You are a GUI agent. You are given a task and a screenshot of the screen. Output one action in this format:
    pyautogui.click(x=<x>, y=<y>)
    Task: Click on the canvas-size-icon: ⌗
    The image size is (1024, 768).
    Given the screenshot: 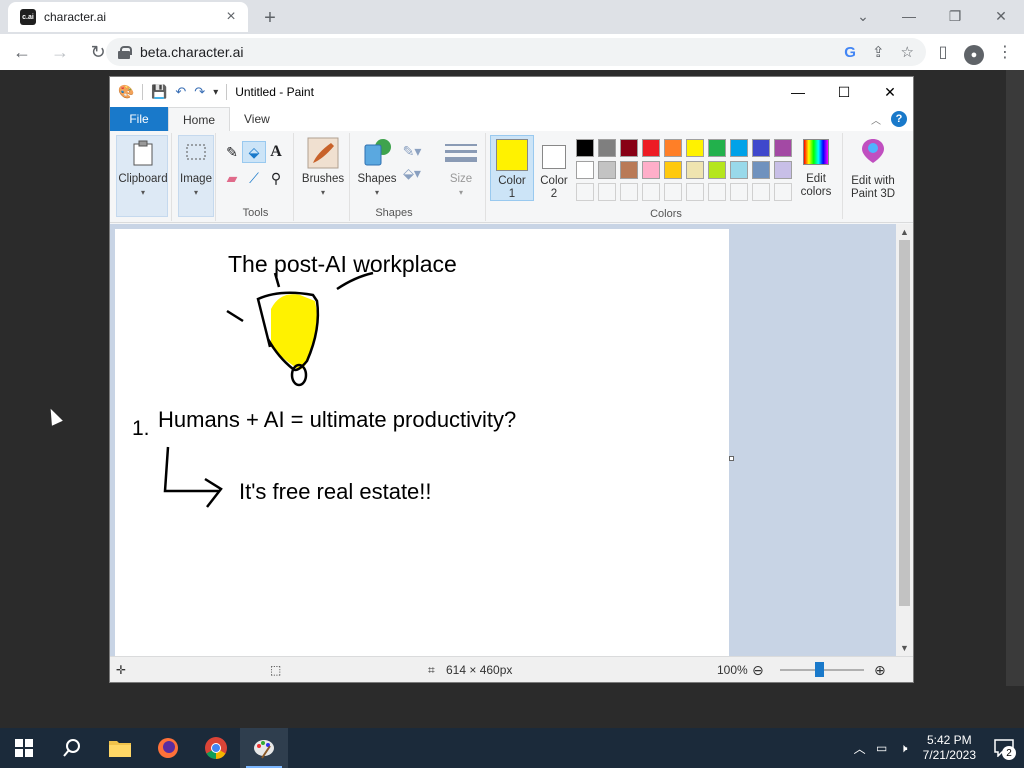 What is the action you would take?
    pyautogui.click(x=431, y=669)
    